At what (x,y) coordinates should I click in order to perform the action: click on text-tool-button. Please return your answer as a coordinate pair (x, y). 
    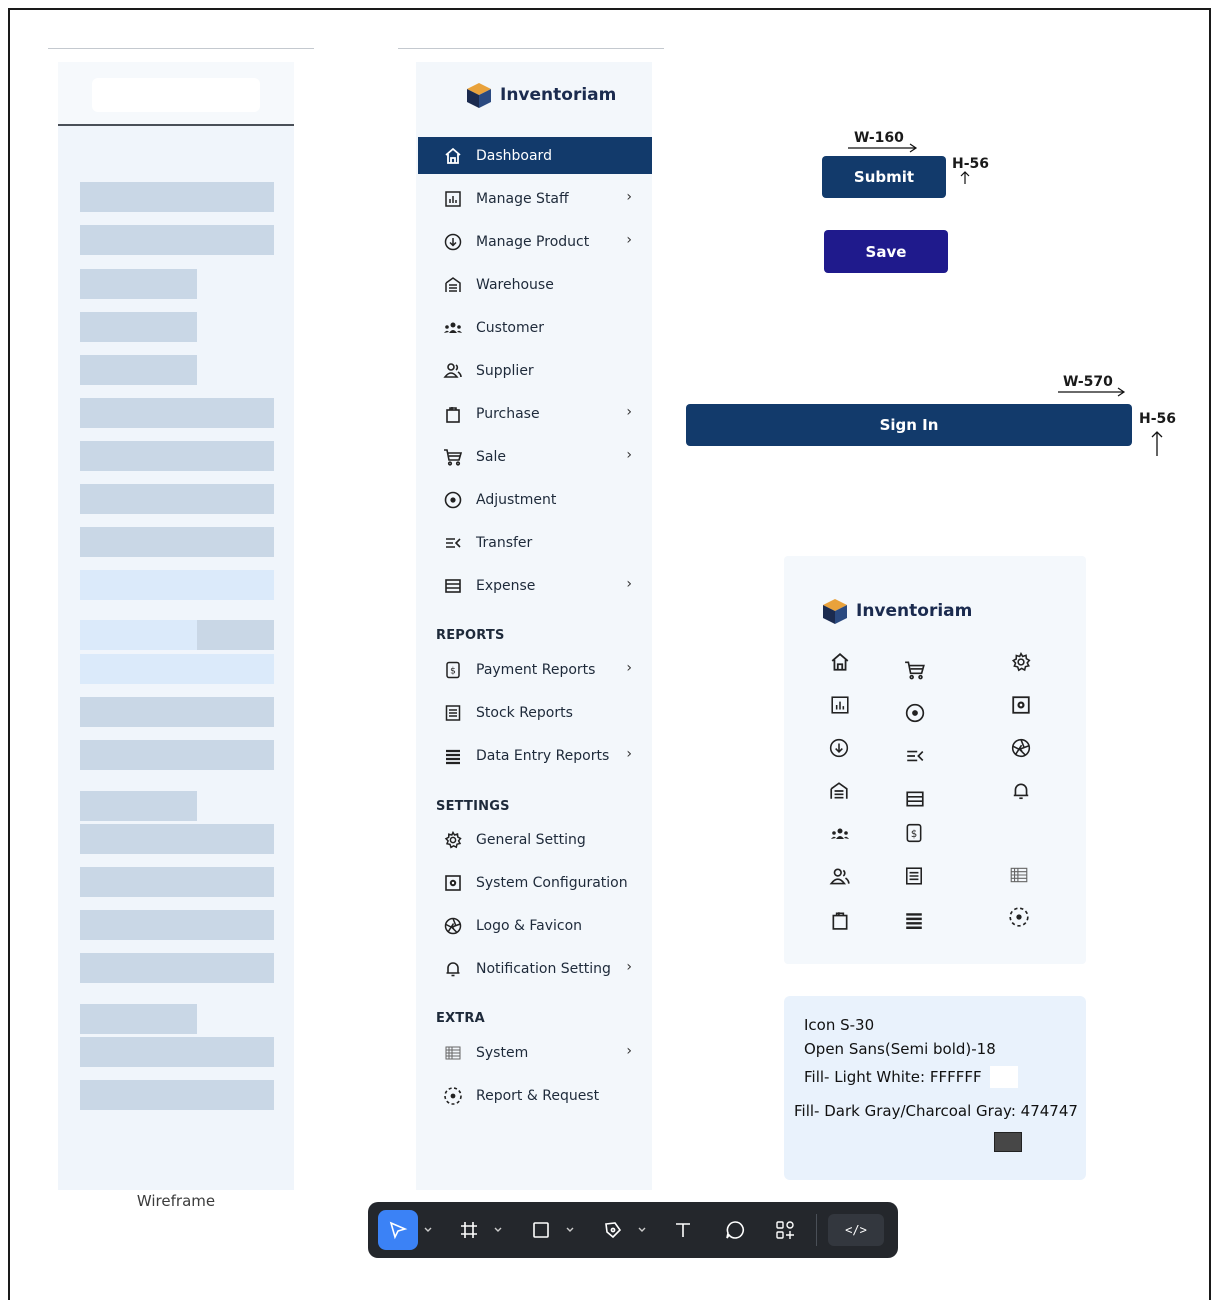
    Looking at the image, I should click on (683, 1230).